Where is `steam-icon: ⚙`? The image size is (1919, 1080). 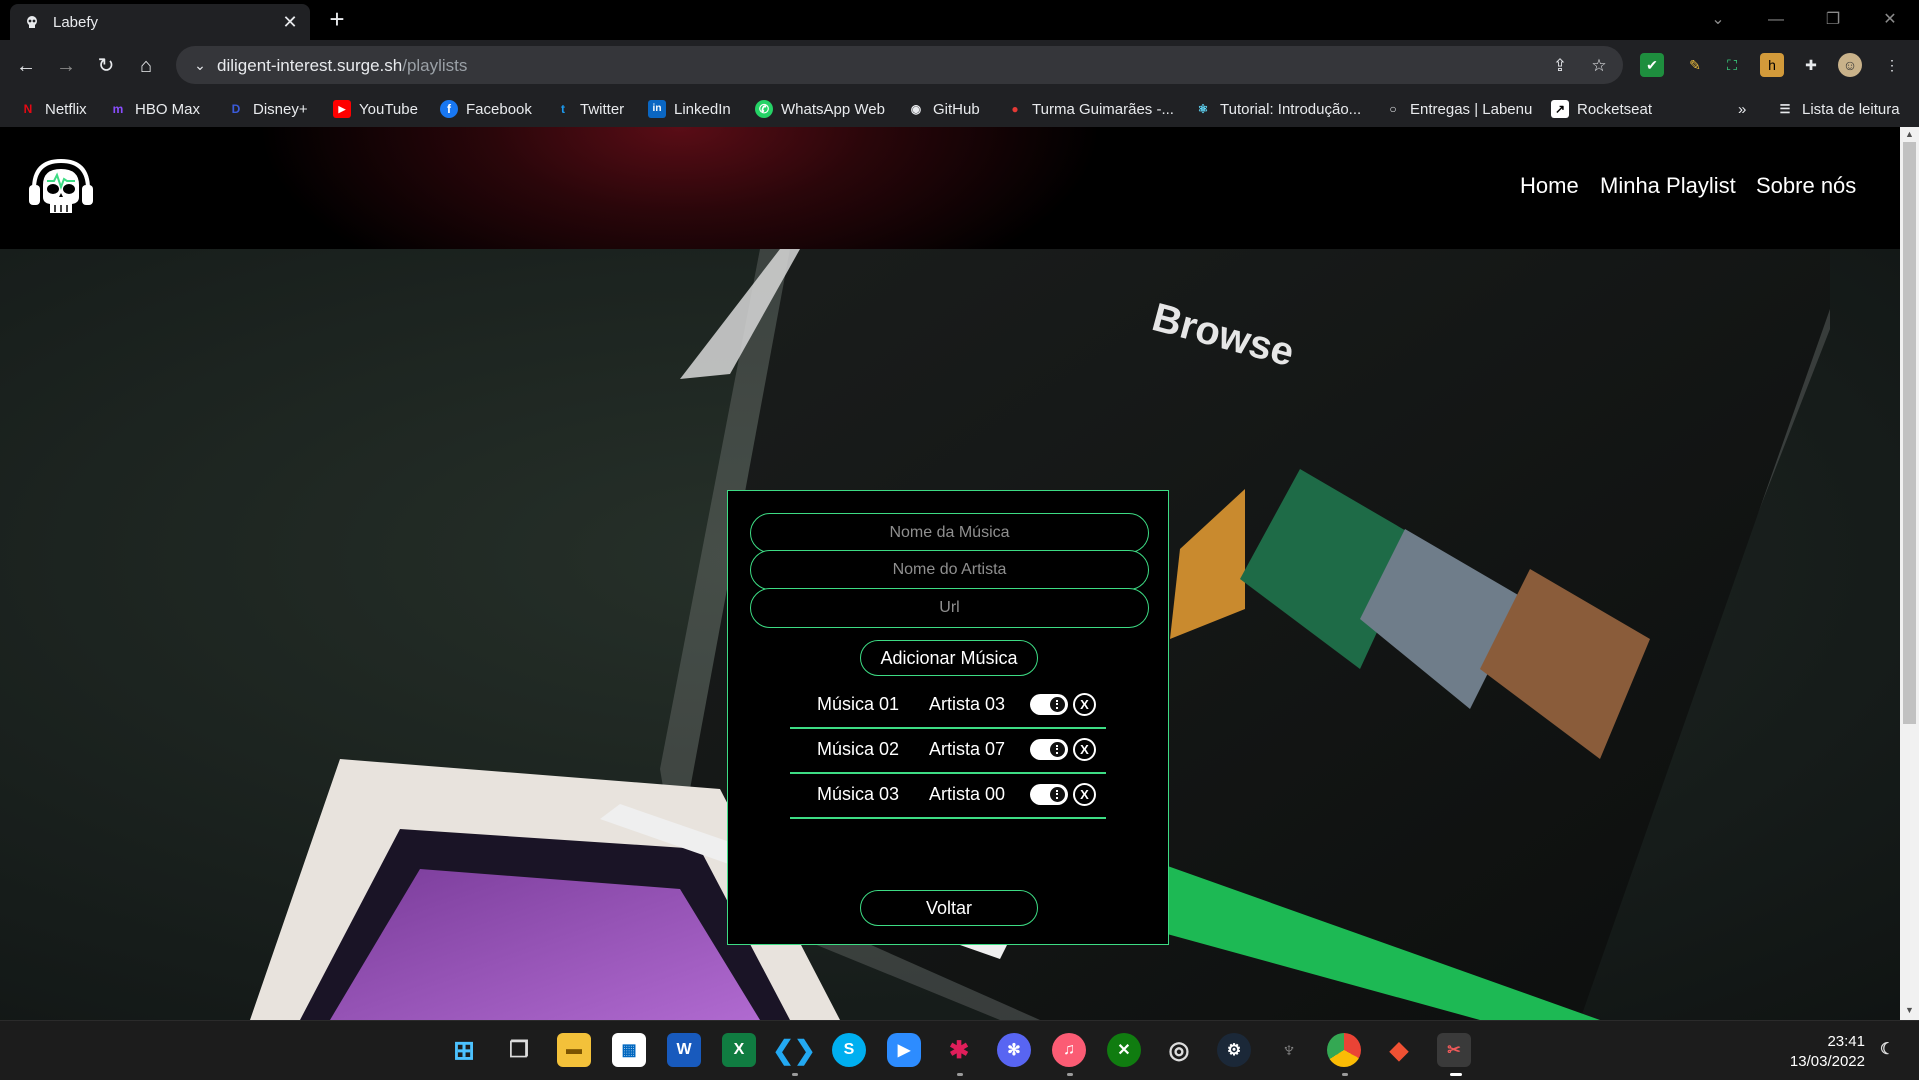
steam-icon: ⚙ is located at coordinates (1234, 1050).